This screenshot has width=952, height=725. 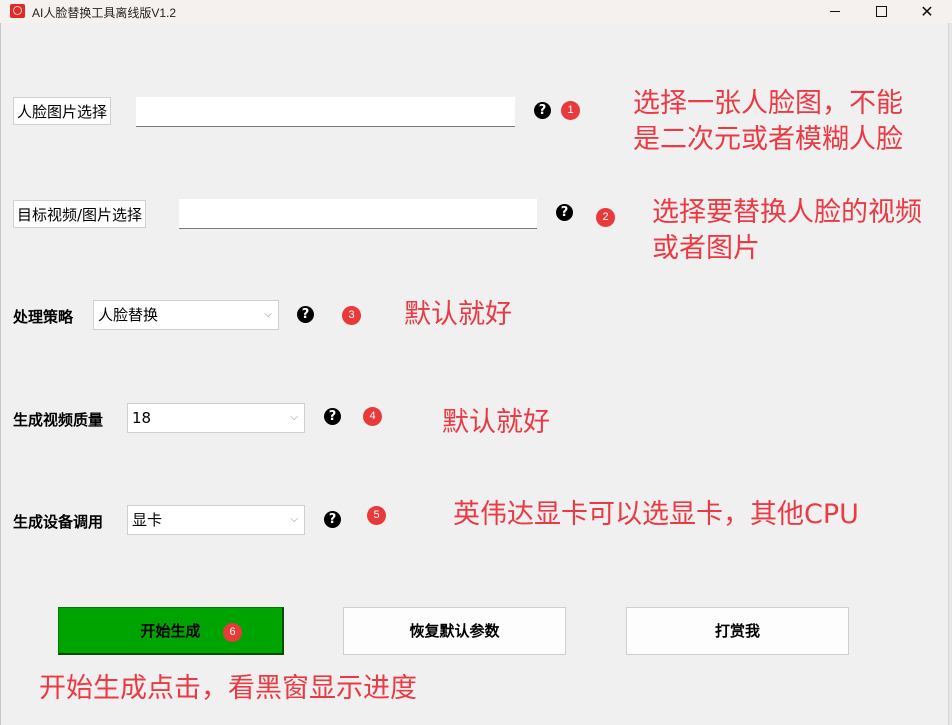 I want to click on video-quality-select: 18 ⌵, so click(x=216, y=418).